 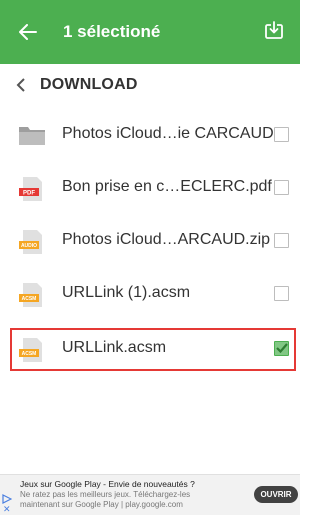 I want to click on ad-info-icon, so click(x=7, y=497).